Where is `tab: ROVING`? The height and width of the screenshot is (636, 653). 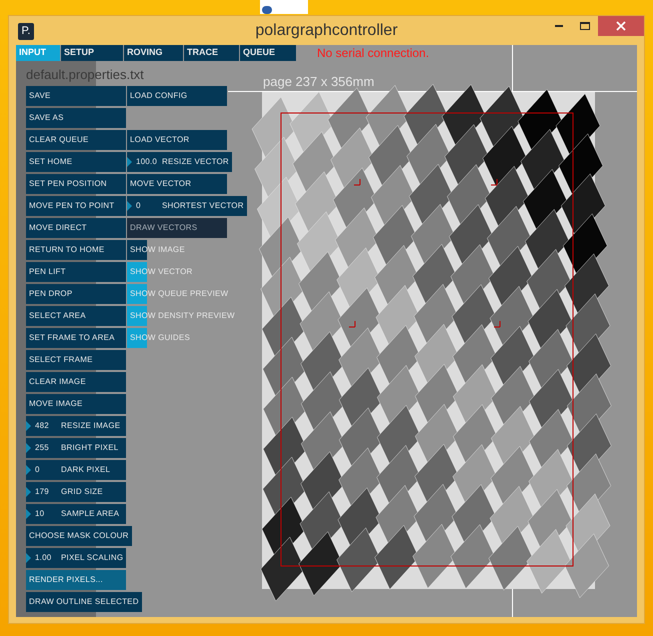 tab: ROVING is located at coordinates (153, 53).